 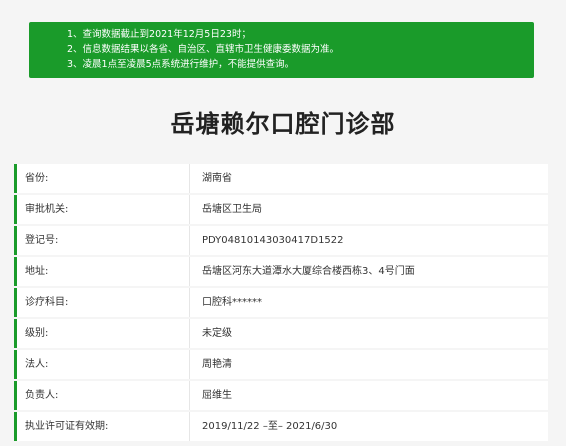 What do you see at coordinates (281, 395) in the screenshot?
I see `detail-row-person-in-charge: 负责人: 屈维生` at bounding box center [281, 395].